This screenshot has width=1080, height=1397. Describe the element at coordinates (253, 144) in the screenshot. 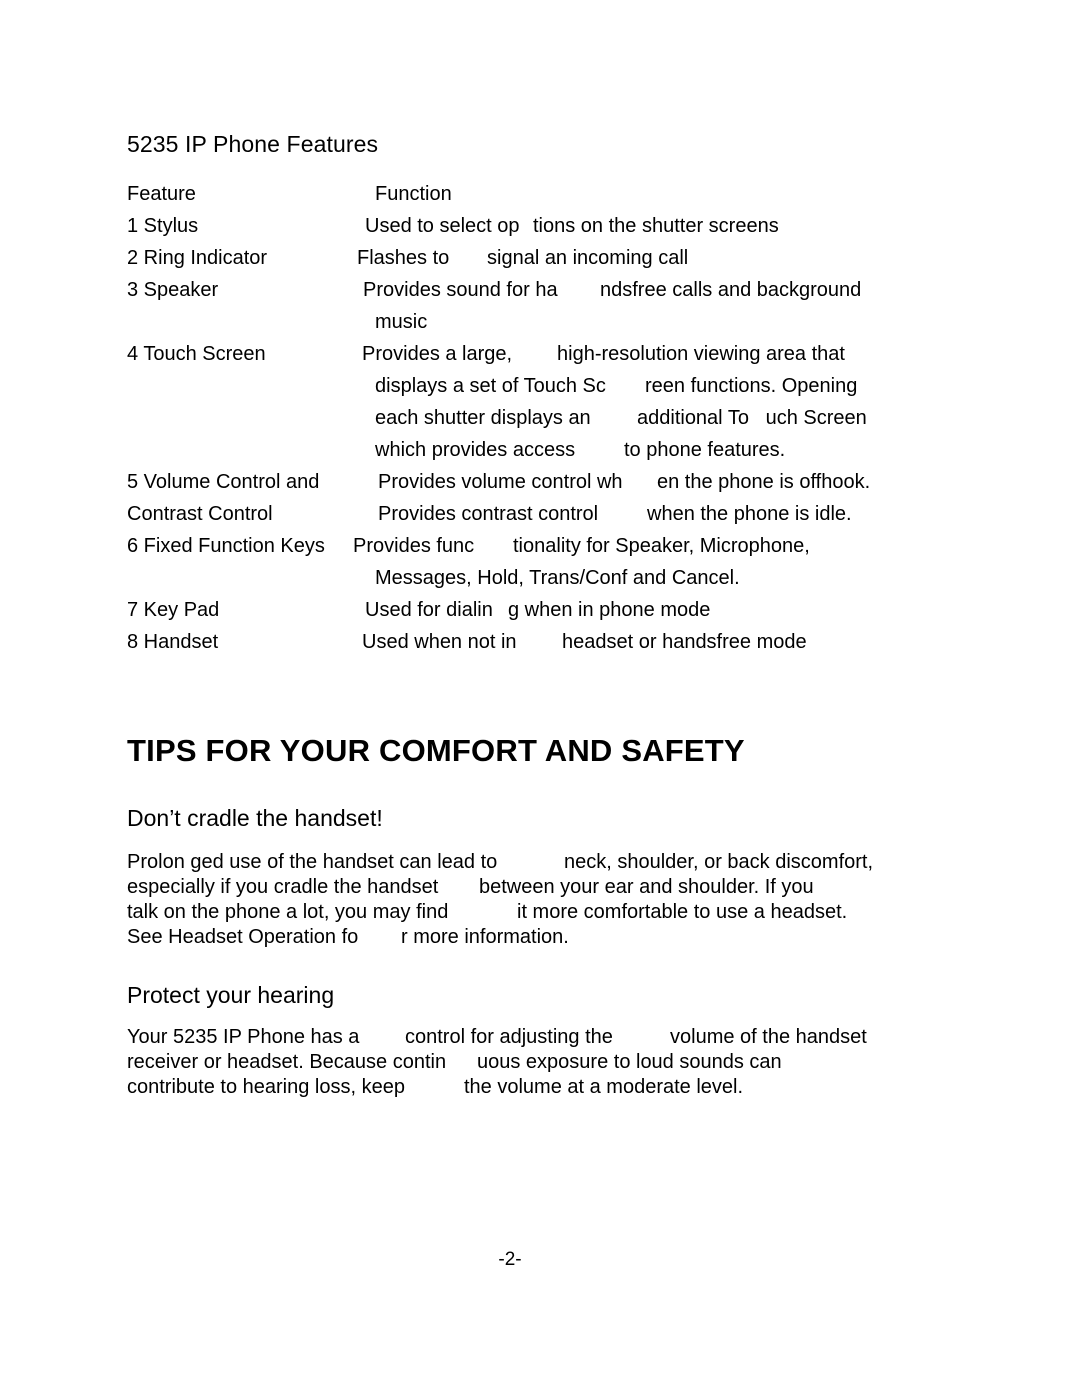

I see `section-heading: 5235 IP Phone Features` at that location.